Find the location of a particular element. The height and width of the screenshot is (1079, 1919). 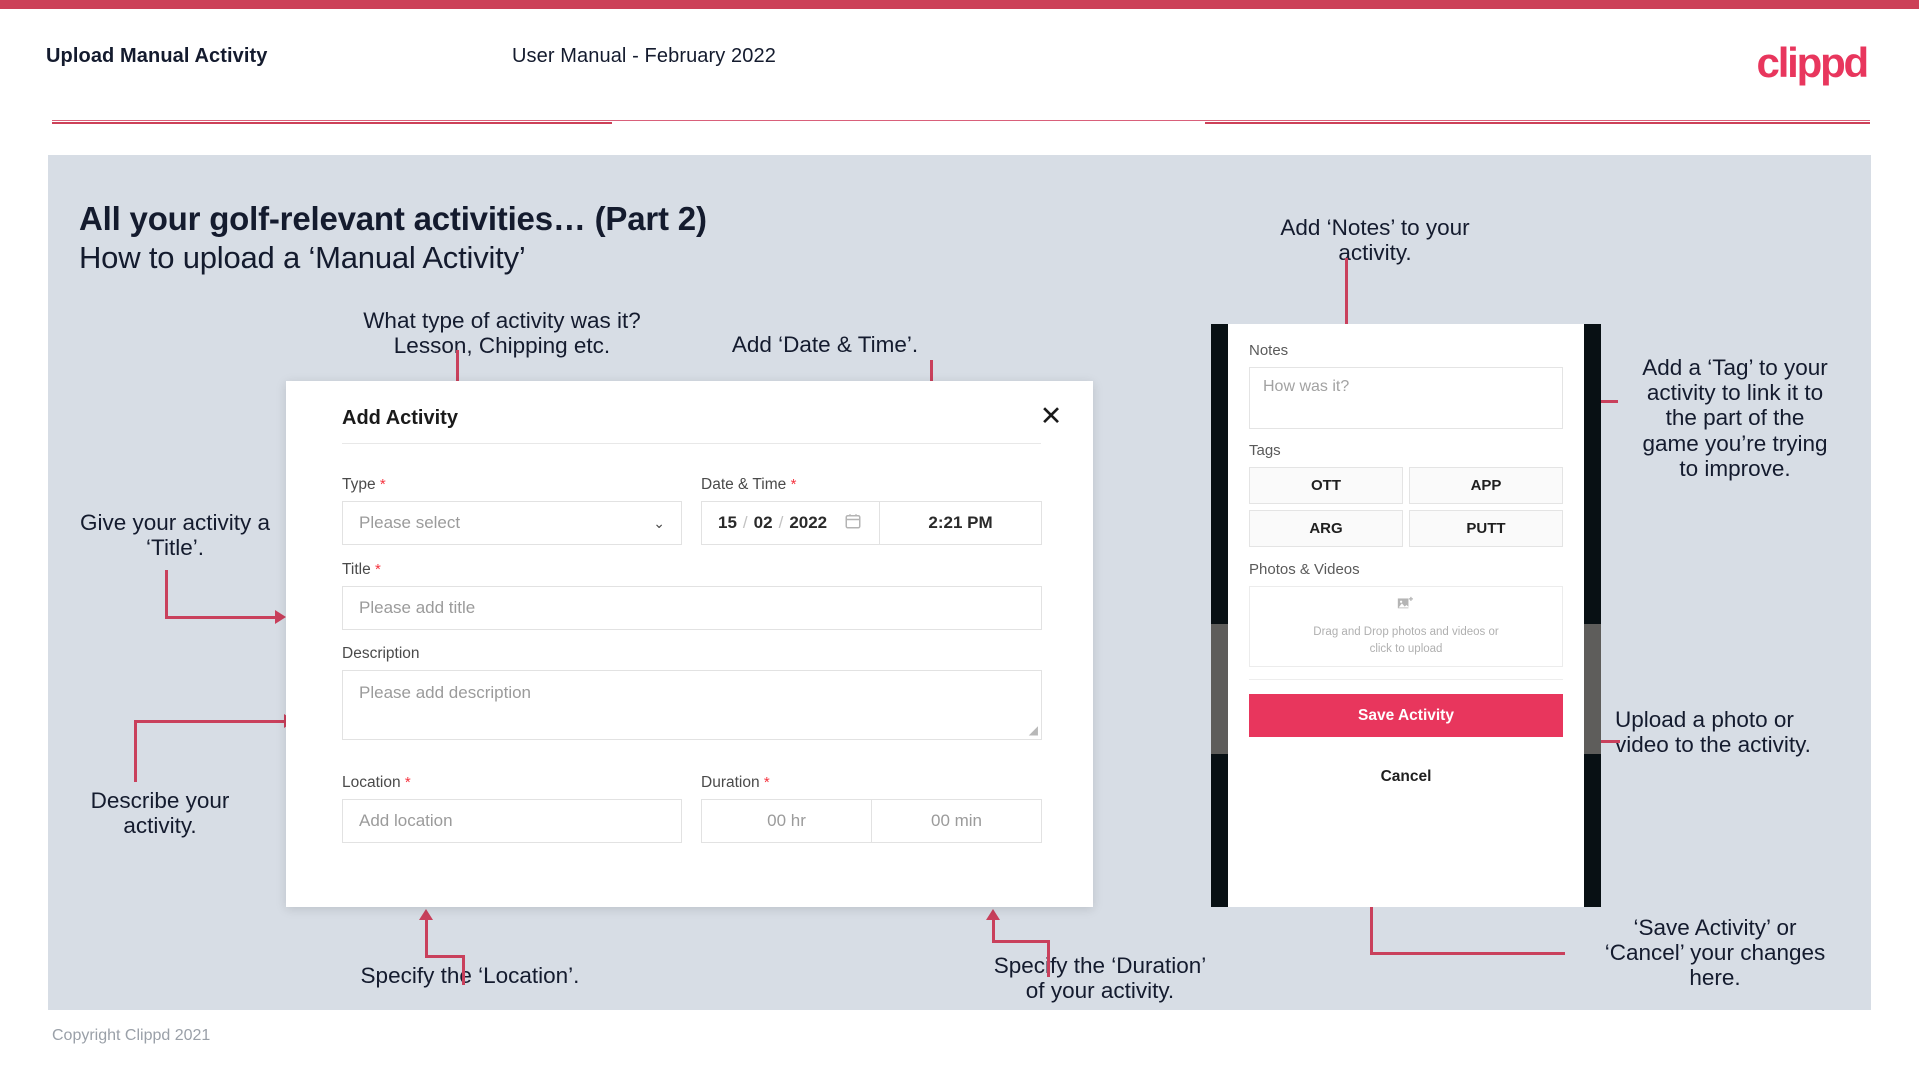

description-field-group: Description Please add description ◢ is located at coordinates (692, 692).